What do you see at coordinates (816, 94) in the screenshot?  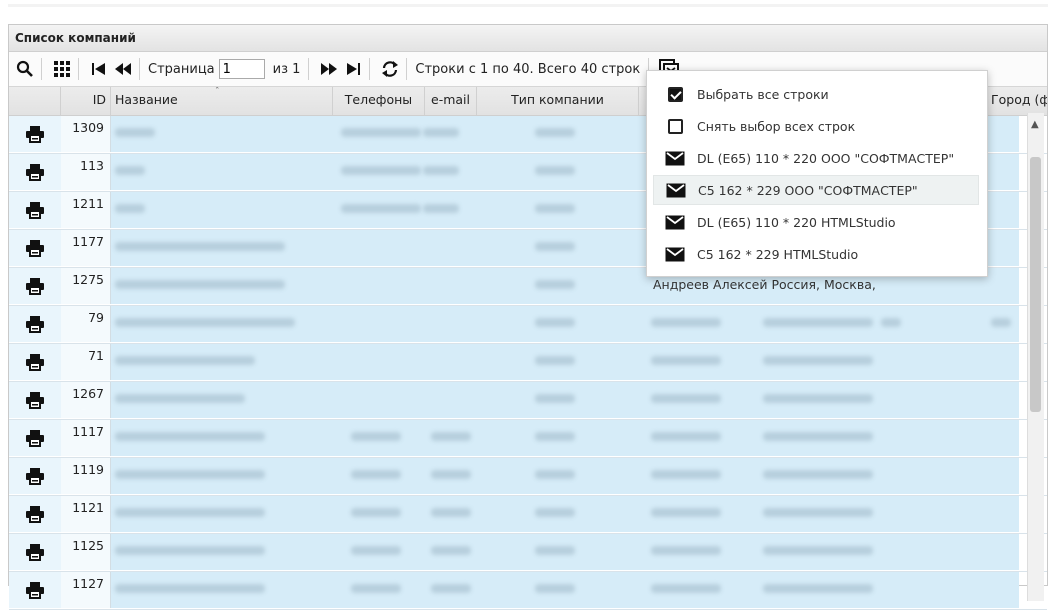 I see `menu-item: Выбрать все строки` at bounding box center [816, 94].